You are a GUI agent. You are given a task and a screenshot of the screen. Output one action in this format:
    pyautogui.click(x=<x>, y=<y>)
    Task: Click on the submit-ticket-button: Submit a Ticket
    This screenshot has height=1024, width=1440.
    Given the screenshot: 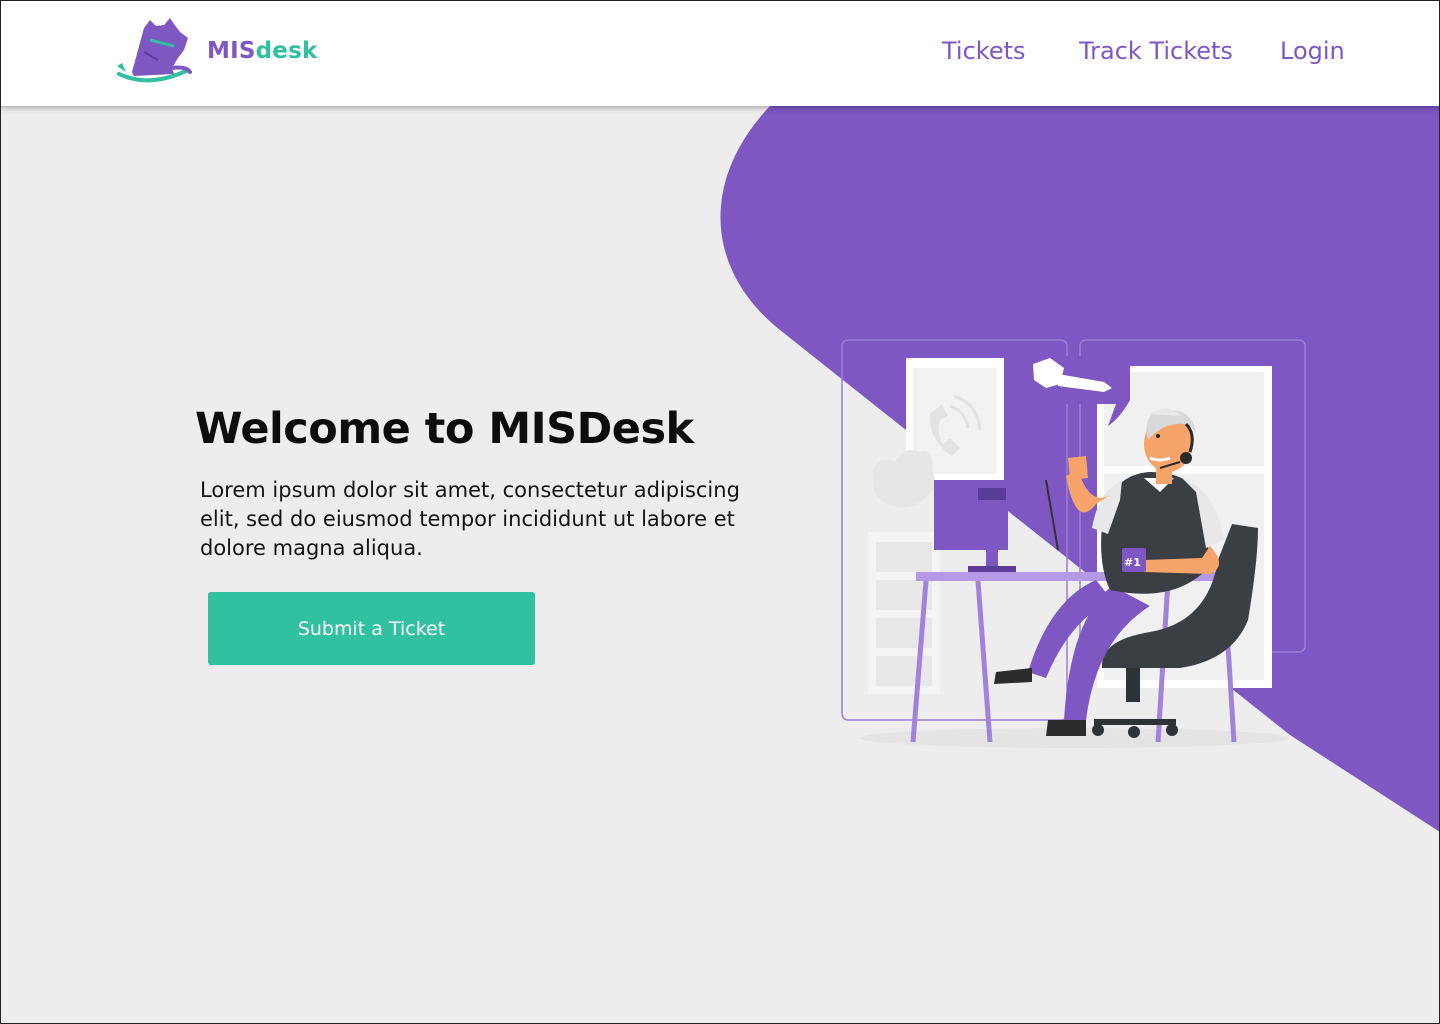 What is the action you would take?
    pyautogui.click(x=371, y=628)
    